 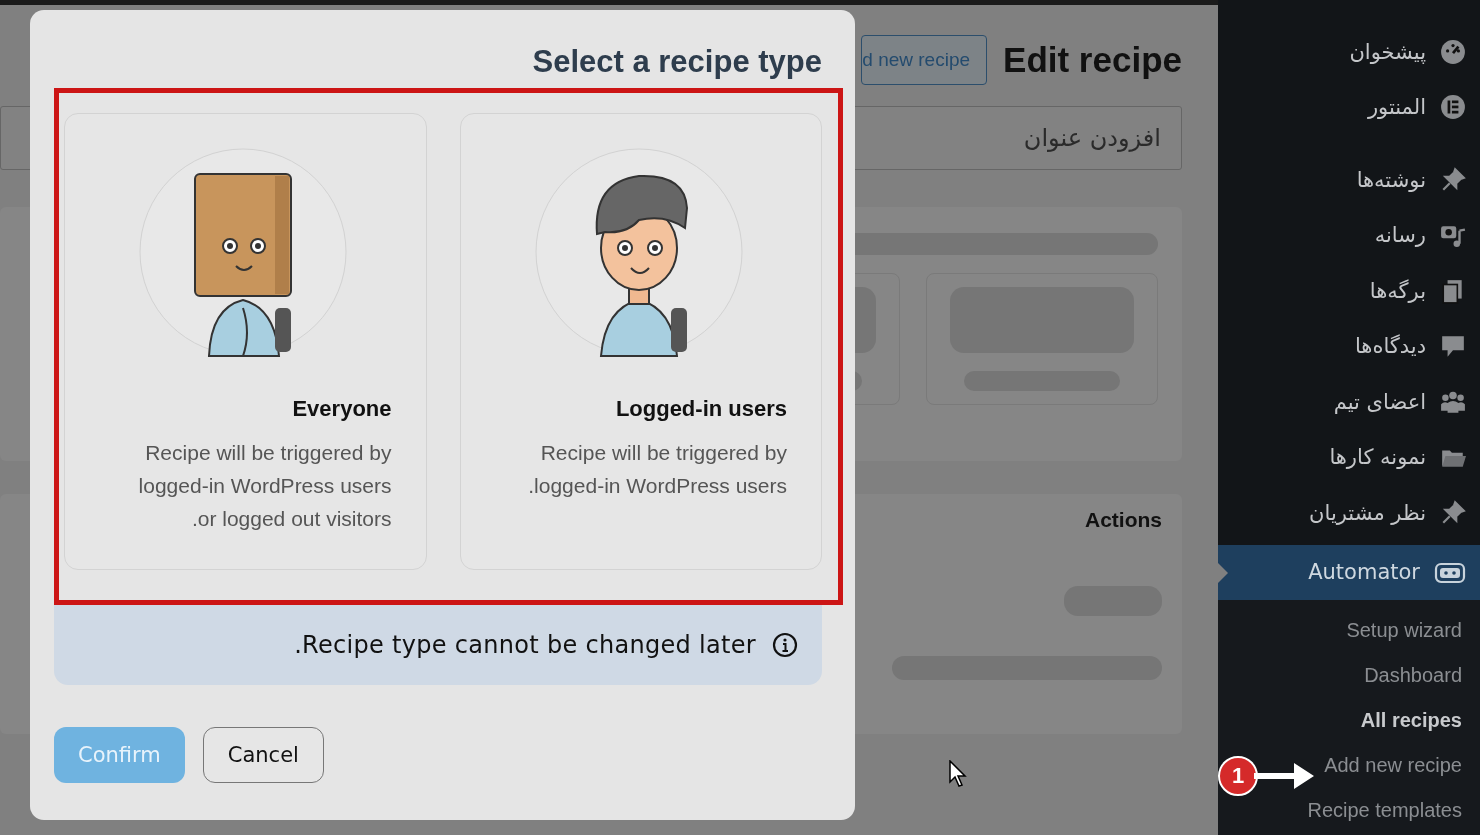 I want to click on submenu-link: All recipes, so click(x=1411, y=720).